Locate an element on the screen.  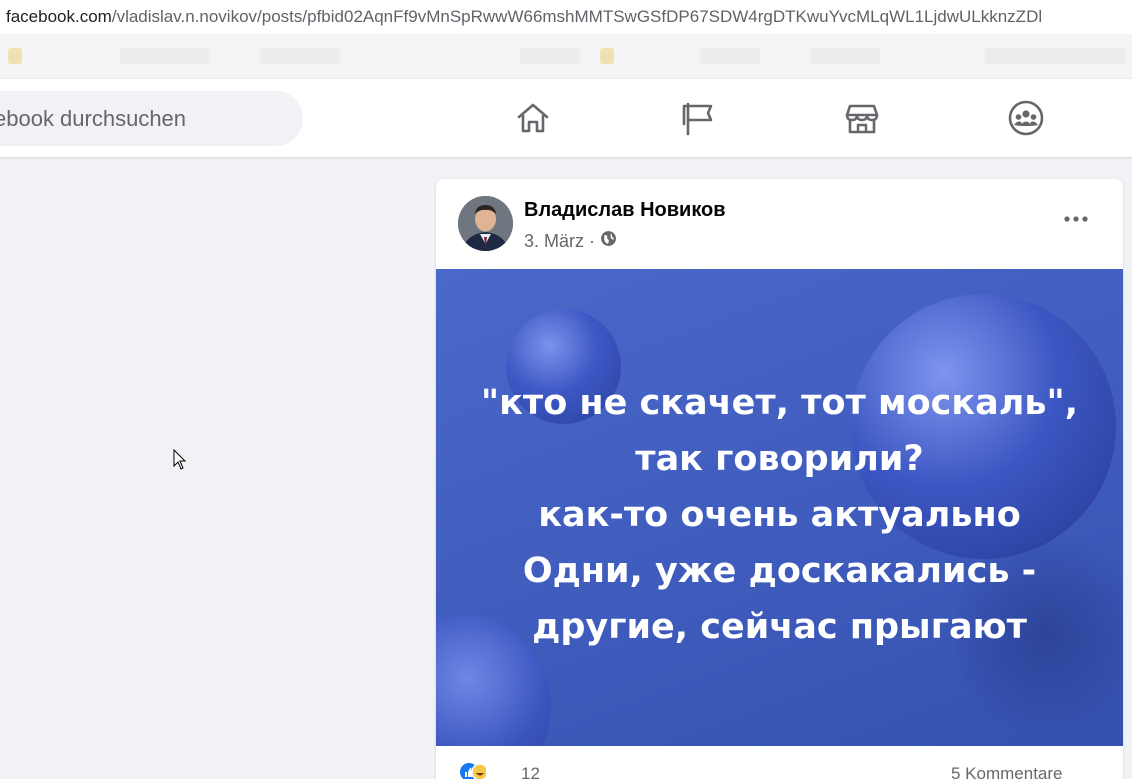
search-input: ebook durchsuchen is located at coordinates (151, 118).